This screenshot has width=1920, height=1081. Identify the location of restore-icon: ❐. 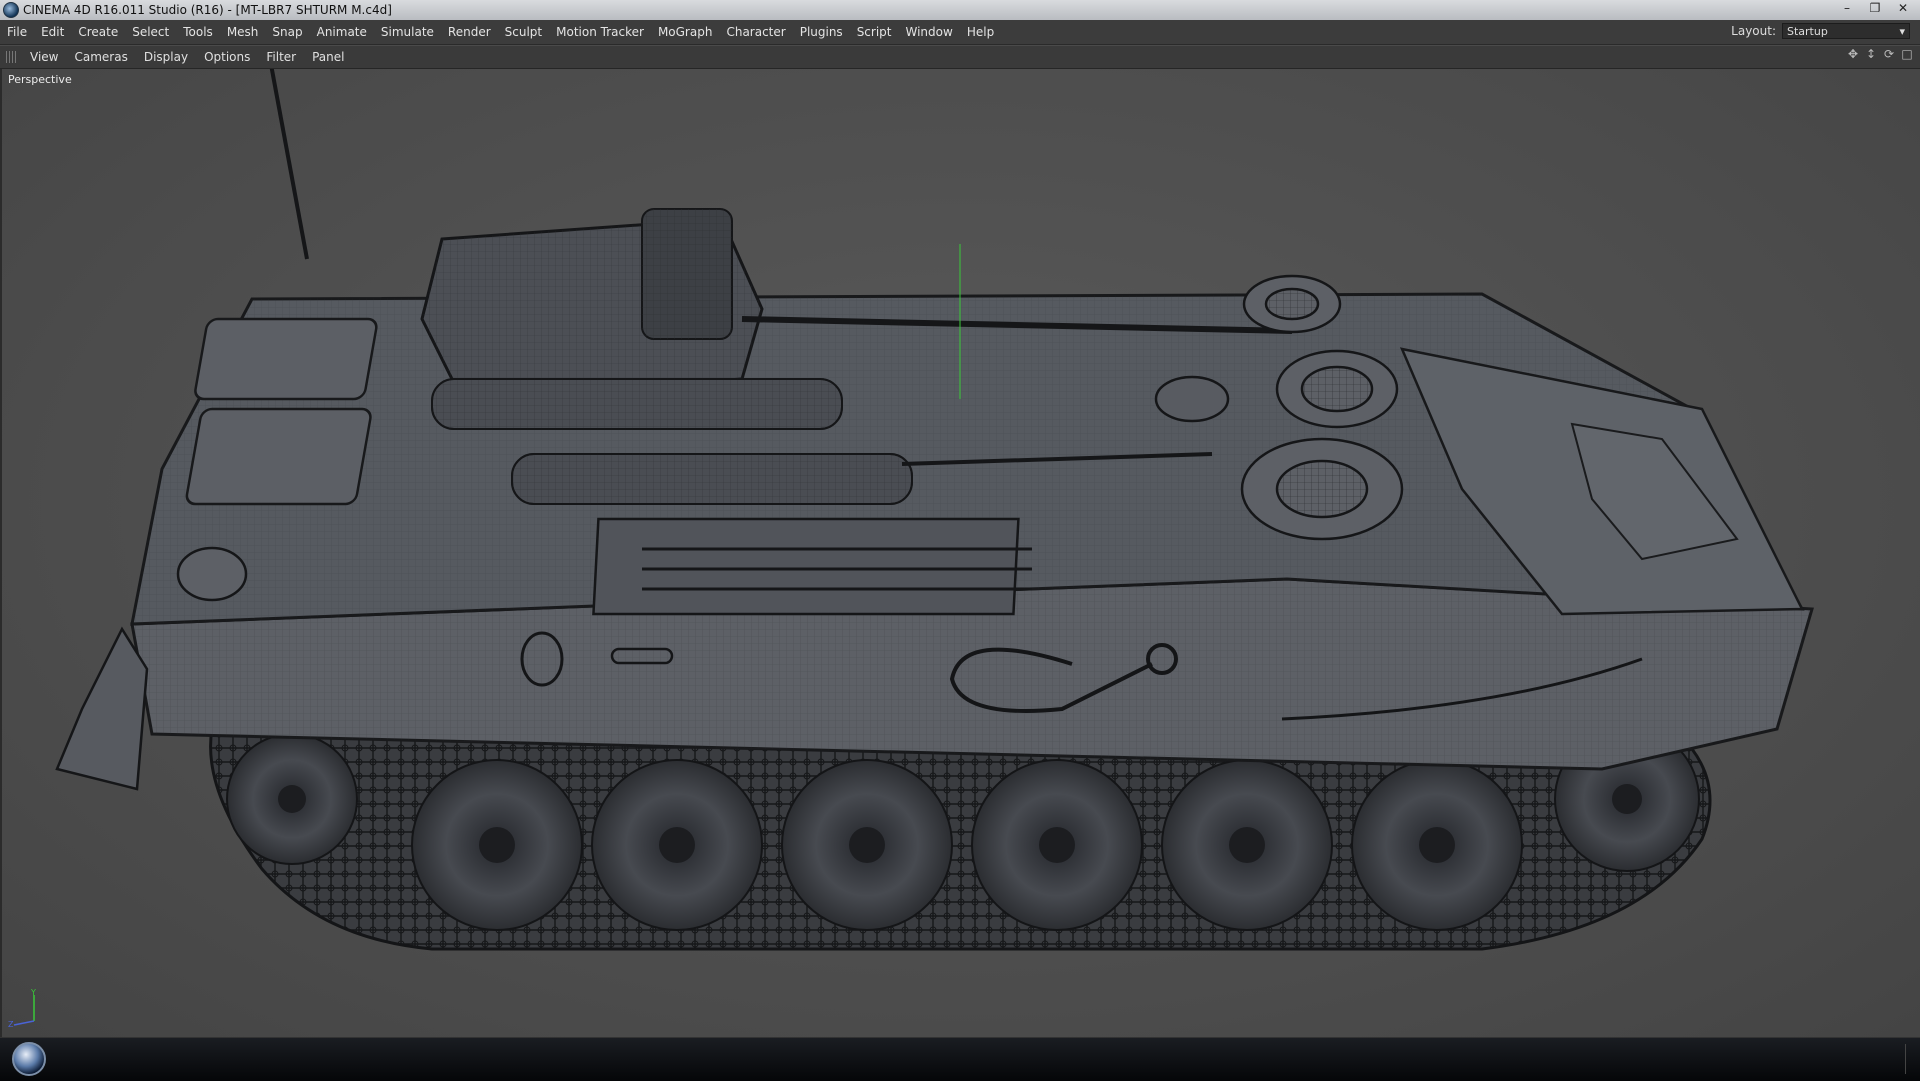
(1875, 8).